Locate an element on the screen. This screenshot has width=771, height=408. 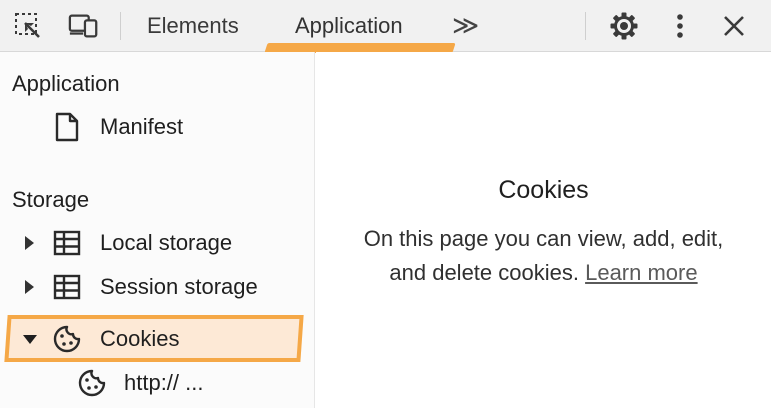
more-vert-icon is located at coordinates (680, 26).